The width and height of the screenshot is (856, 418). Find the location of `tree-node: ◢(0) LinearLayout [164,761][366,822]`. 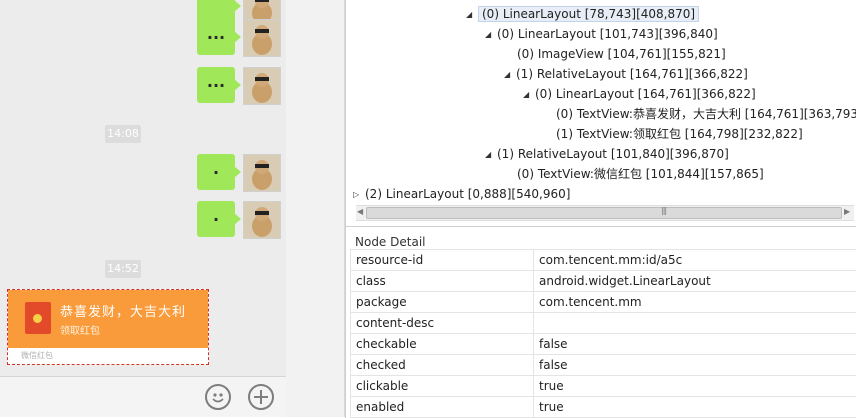

tree-node: ◢(0) LinearLayout [164,761][366,822] is located at coordinates (639, 94).